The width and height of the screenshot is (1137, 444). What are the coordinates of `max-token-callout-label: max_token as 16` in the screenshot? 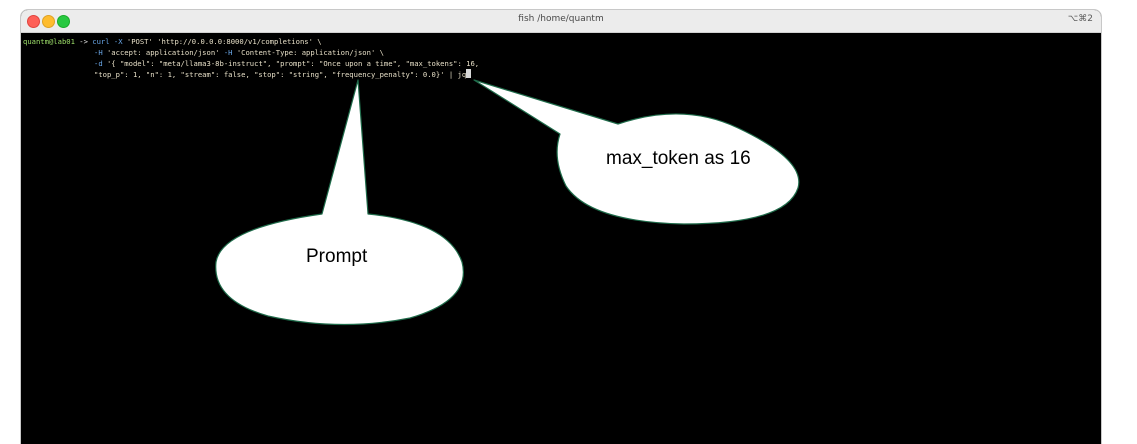 It's located at (678, 158).